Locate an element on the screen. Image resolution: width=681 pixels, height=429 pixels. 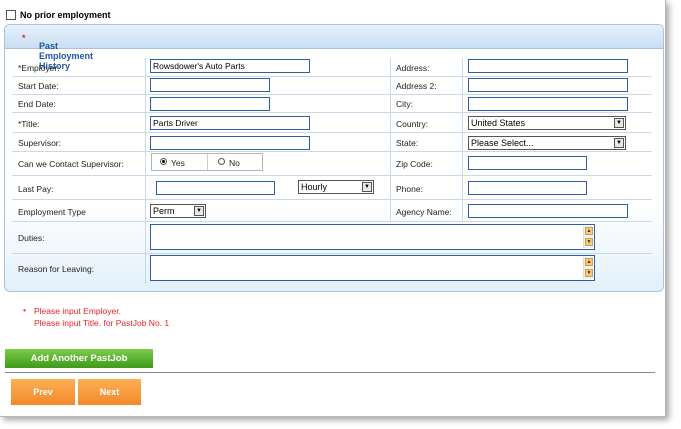
zip-code-label: Zip Code: is located at coordinates (414, 164).